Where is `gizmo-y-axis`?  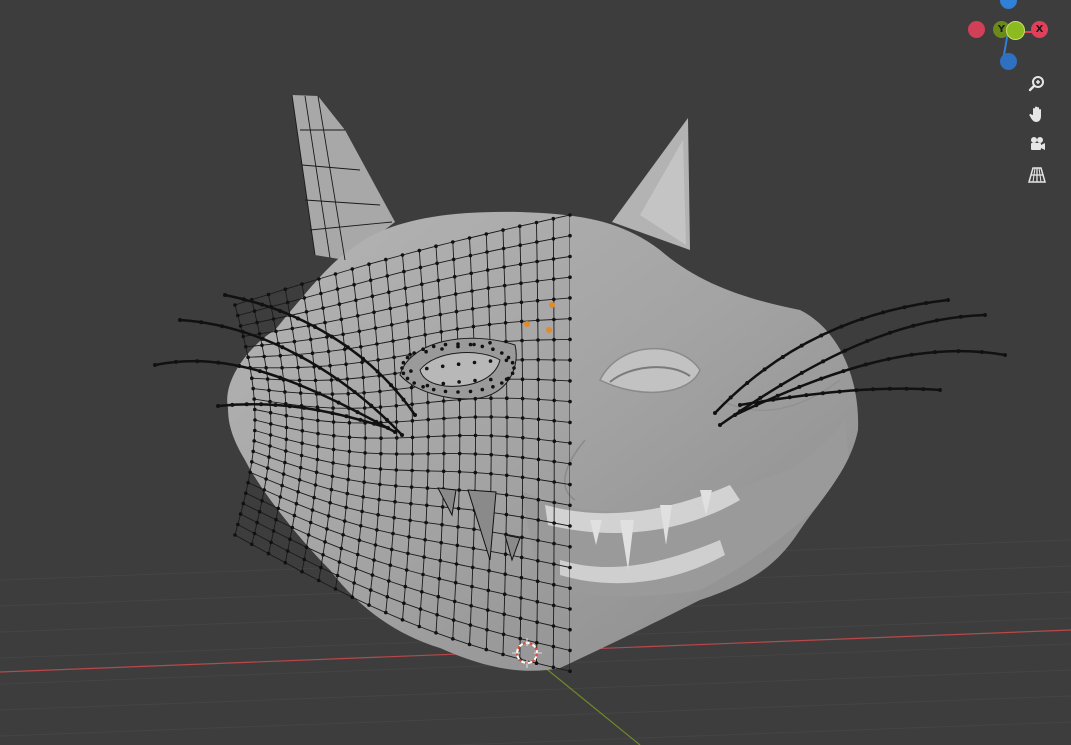 gizmo-y-axis is located at coordinates (1015, 30).